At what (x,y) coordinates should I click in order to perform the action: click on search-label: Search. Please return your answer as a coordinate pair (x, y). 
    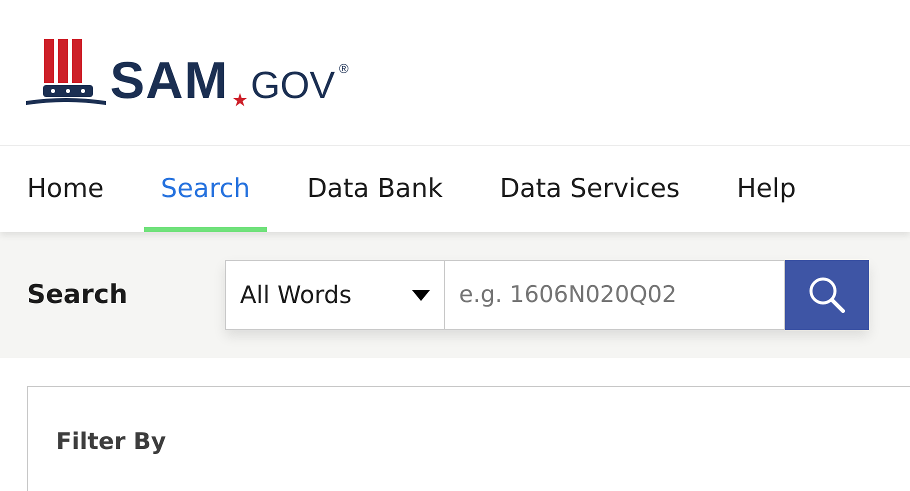
    Looking at the image, I should click on (78, 295).